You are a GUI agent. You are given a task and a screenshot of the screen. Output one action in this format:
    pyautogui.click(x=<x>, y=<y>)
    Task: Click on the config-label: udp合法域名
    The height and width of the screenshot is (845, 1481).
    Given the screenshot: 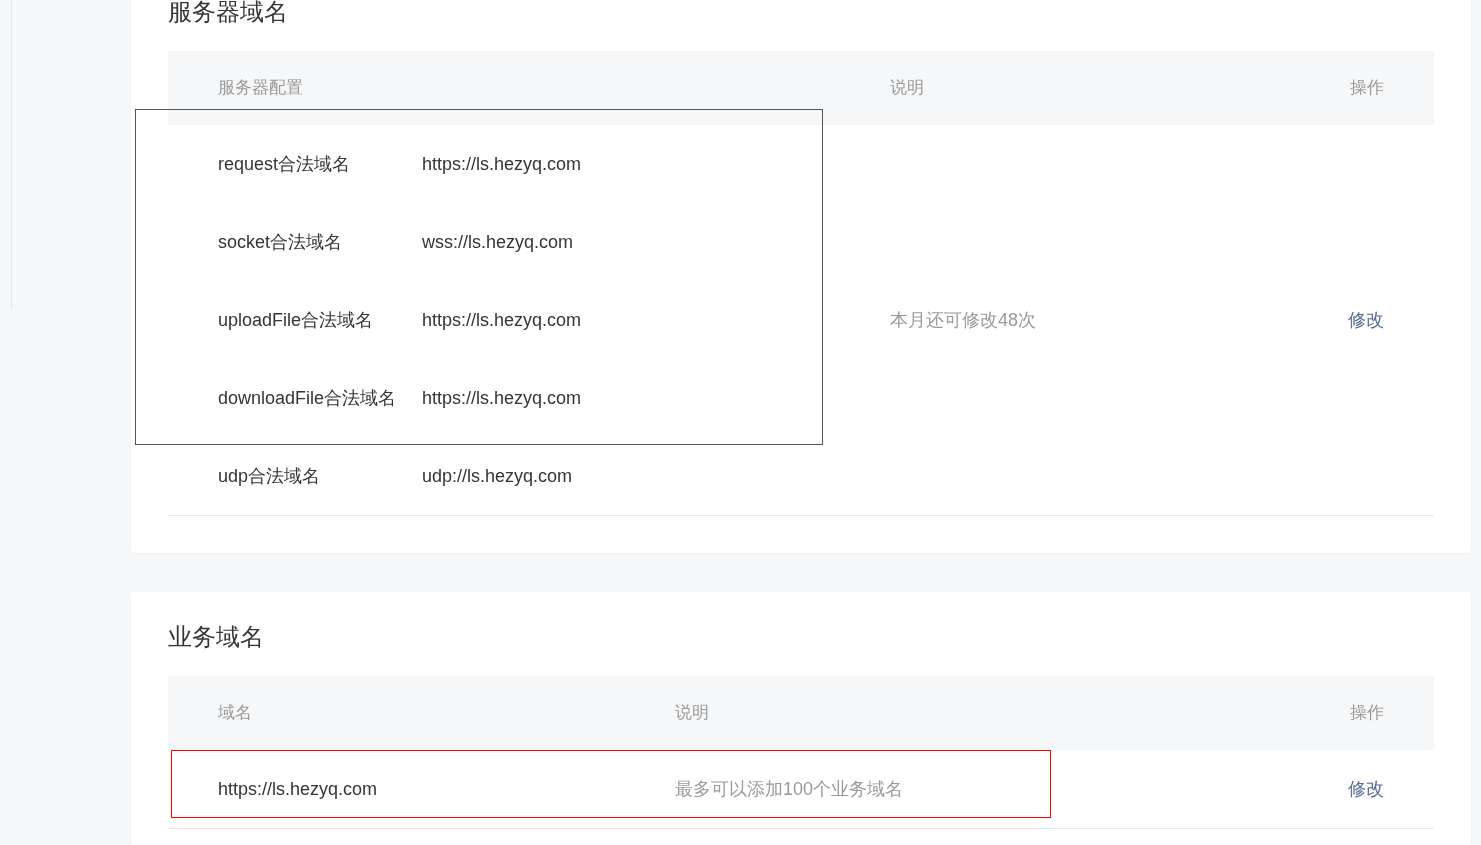 What is the action you would take?
    pyautogui.click(x=270, y=476)
    